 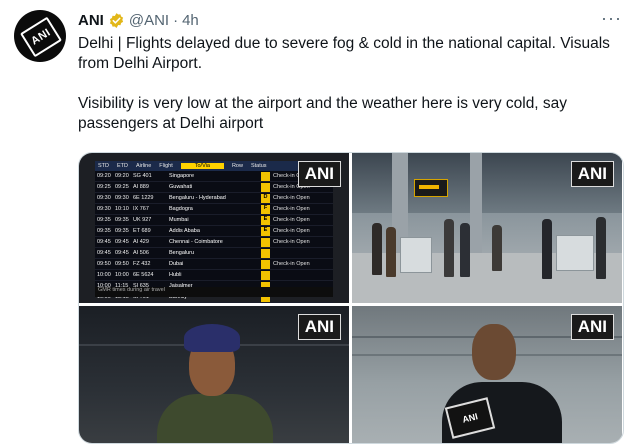 What do you see at coordinates (214, 264) in the screenshot?
I see `flight-row: 09:50 09:50 FZ 432 Dubai Check-in Open` at bounding box center [214, 264].